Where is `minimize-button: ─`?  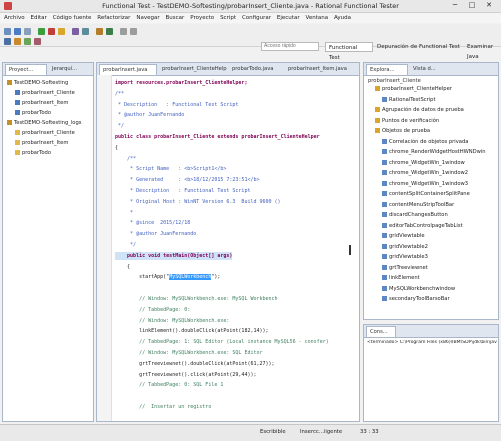
minimize-button: ─ is located at coordinates (455, 5).